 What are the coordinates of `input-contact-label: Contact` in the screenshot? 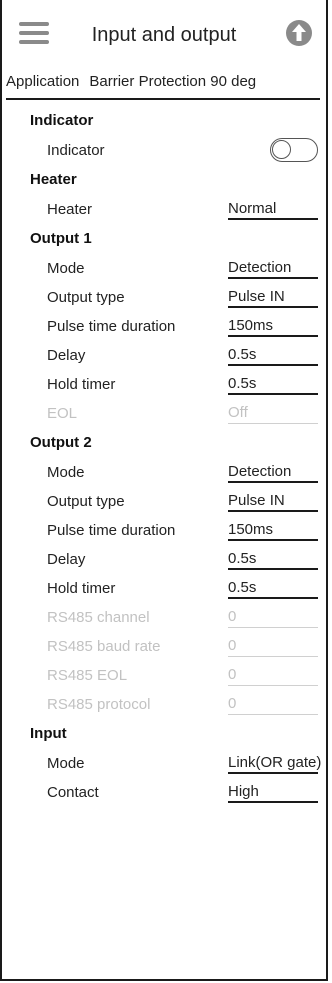 It's located at (73, 792).